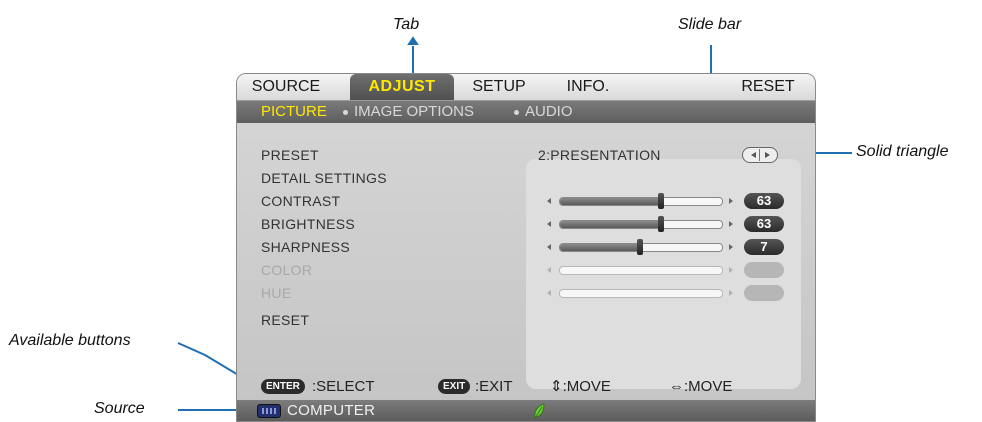 The height and width of the screenshot is (422, 982). Describe the element at coordinates (760, 155) in the screenshot. I see `preset-selector` at that location.